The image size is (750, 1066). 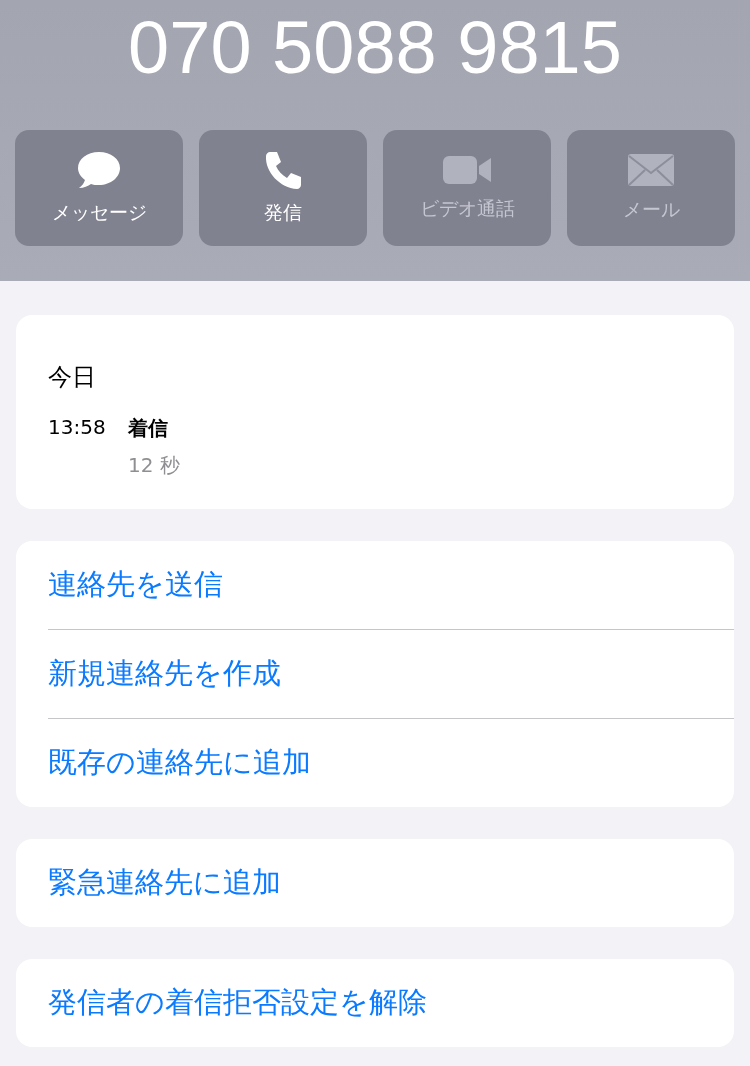 I want to click on action-link: 緊急連絡先に追加, so click(x=164, y=883).